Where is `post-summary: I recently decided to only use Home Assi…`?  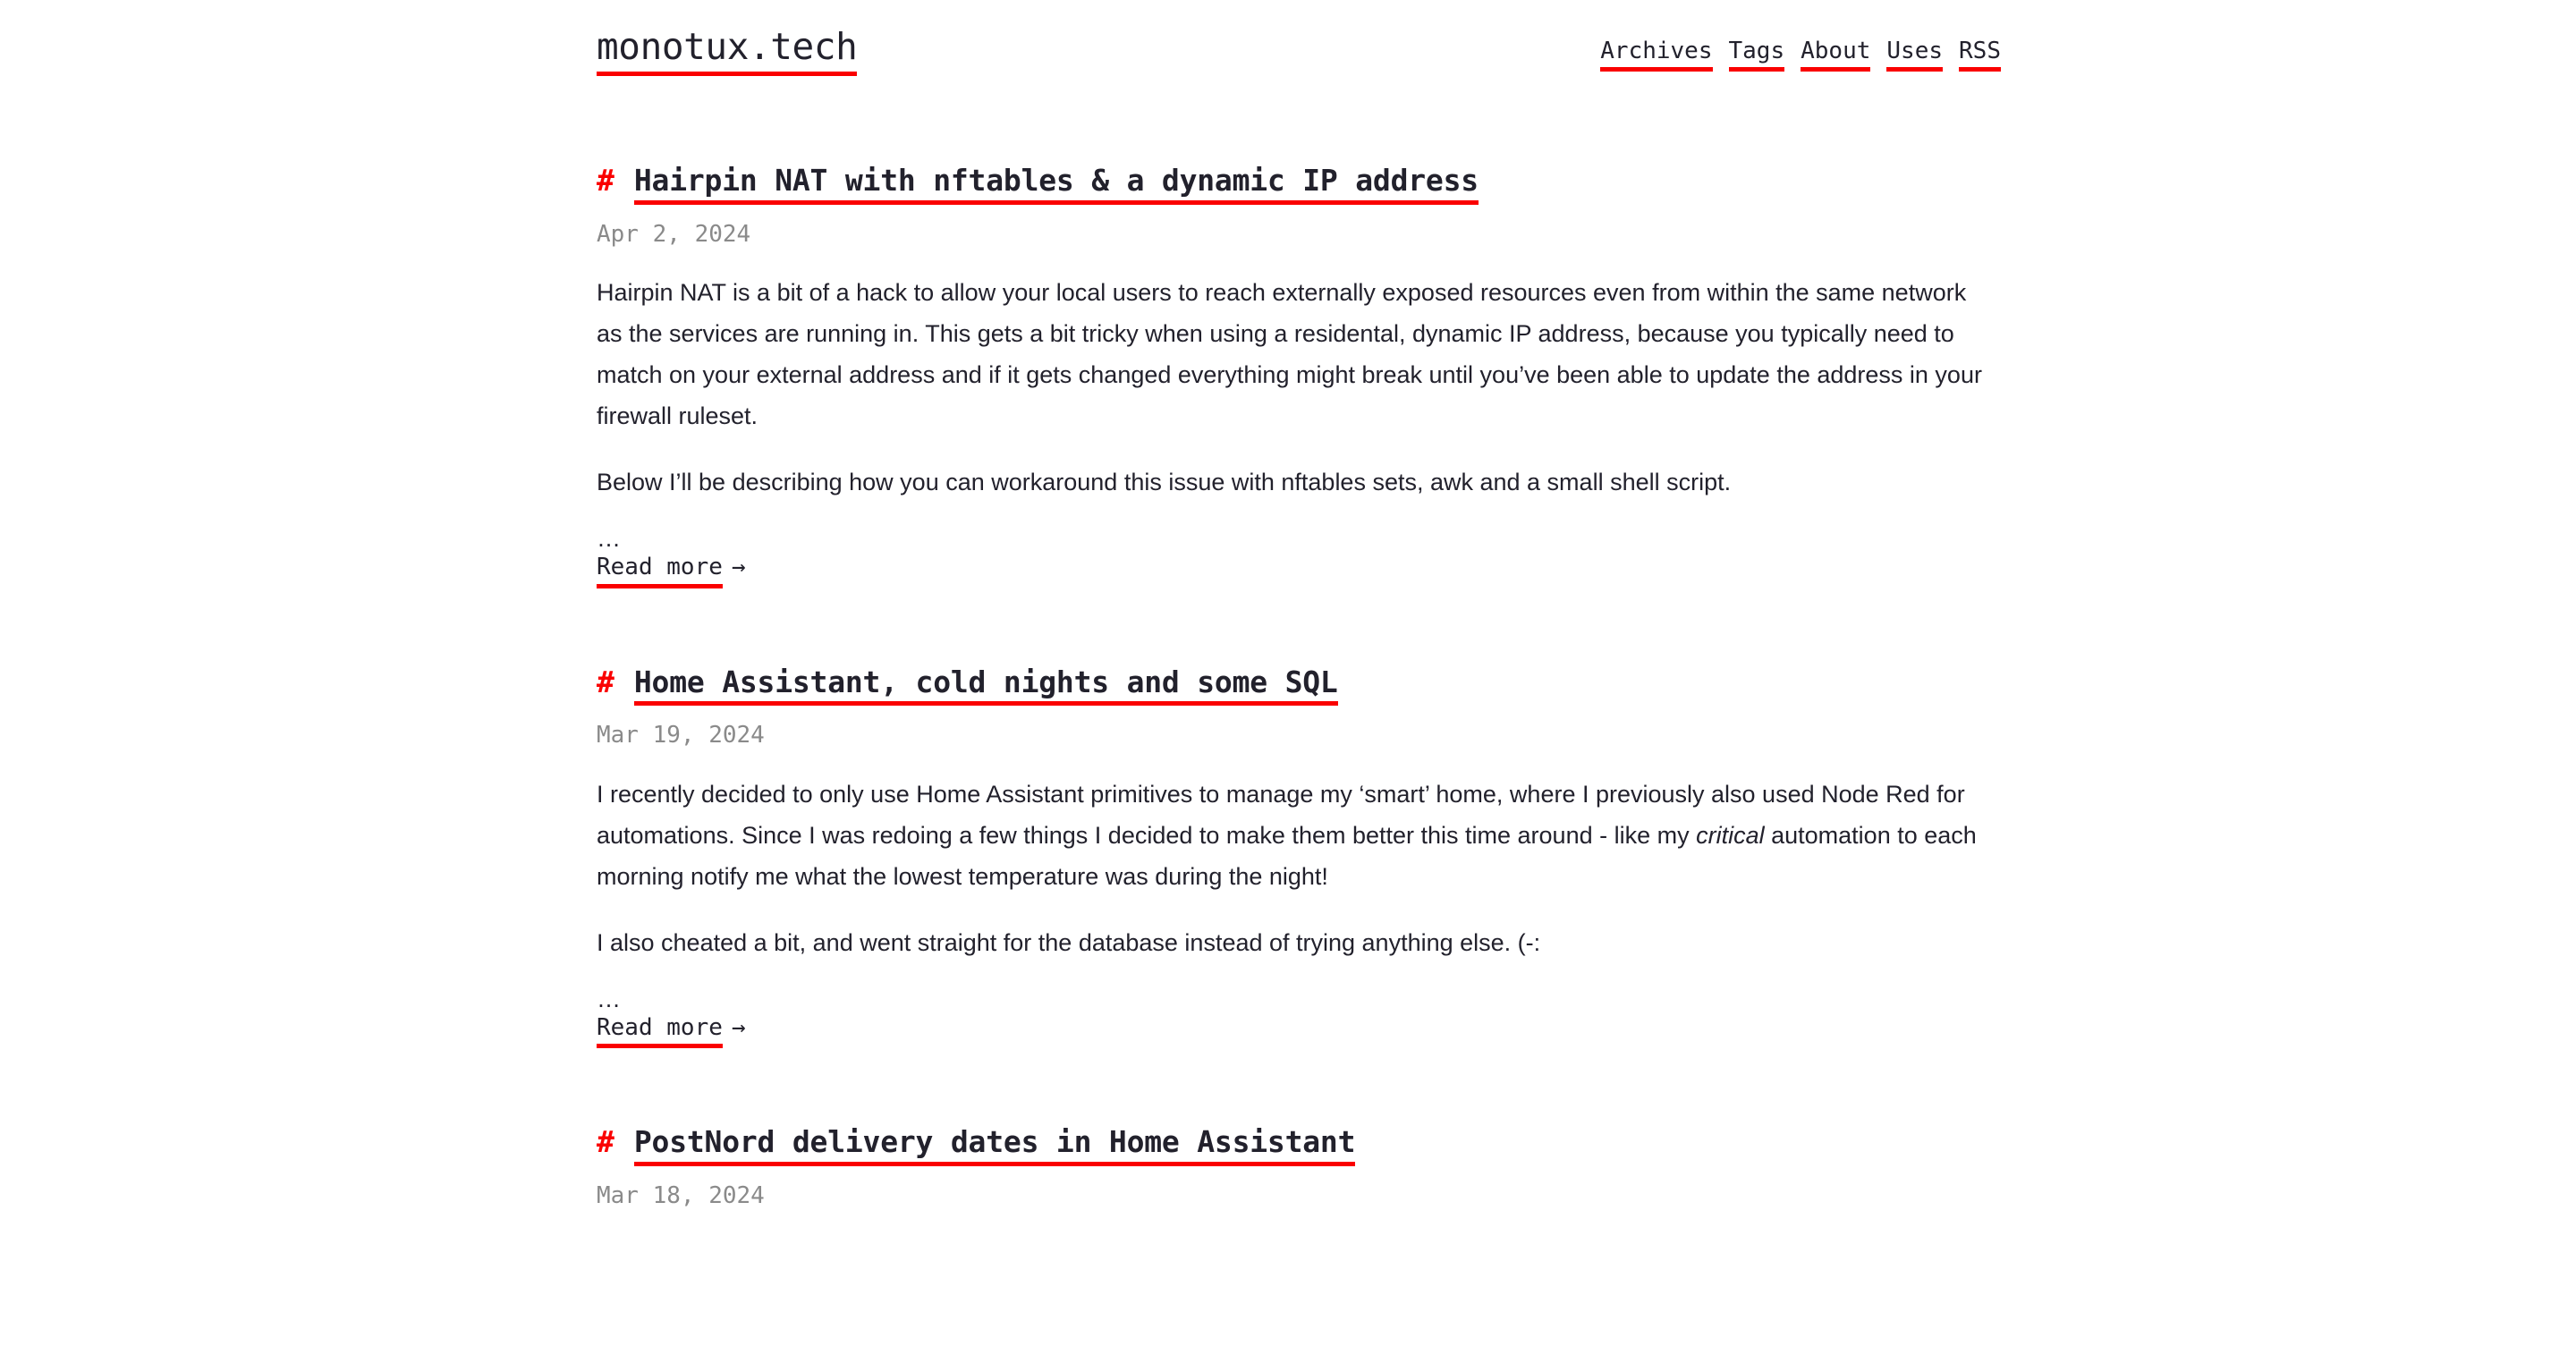
post-summary: I recently decided to only use Home Assi… is located at coordinates (1299, 869).